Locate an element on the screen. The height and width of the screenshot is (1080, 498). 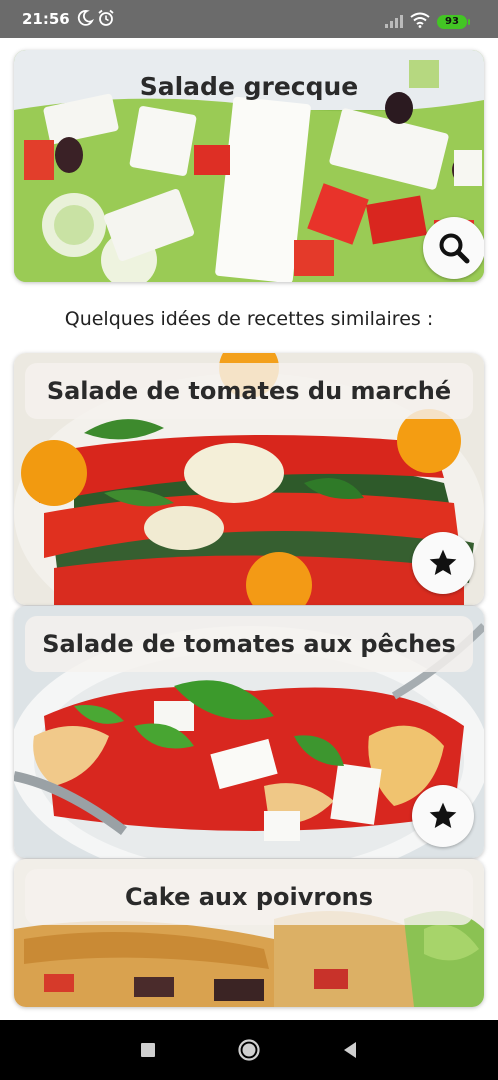
similar-recipe-title: Salade de tomates du marché is located at coordinates (249, 391).